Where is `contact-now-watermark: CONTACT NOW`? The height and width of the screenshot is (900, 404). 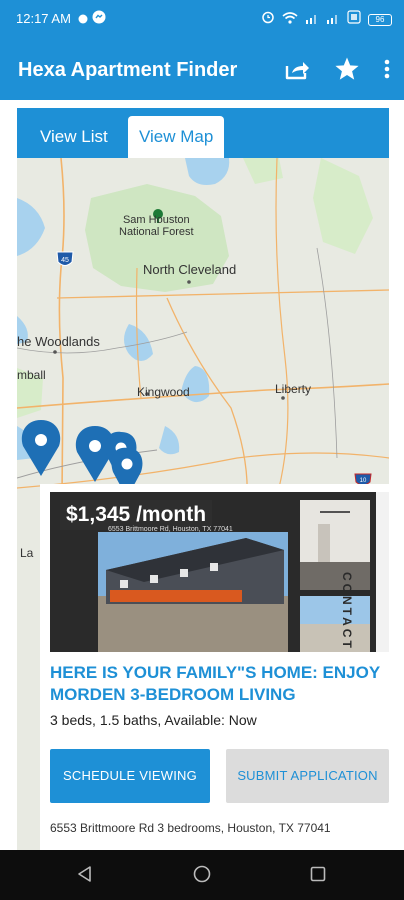
contact-now-watermark: CONTACT NOW is located at coordinates (347, 612).